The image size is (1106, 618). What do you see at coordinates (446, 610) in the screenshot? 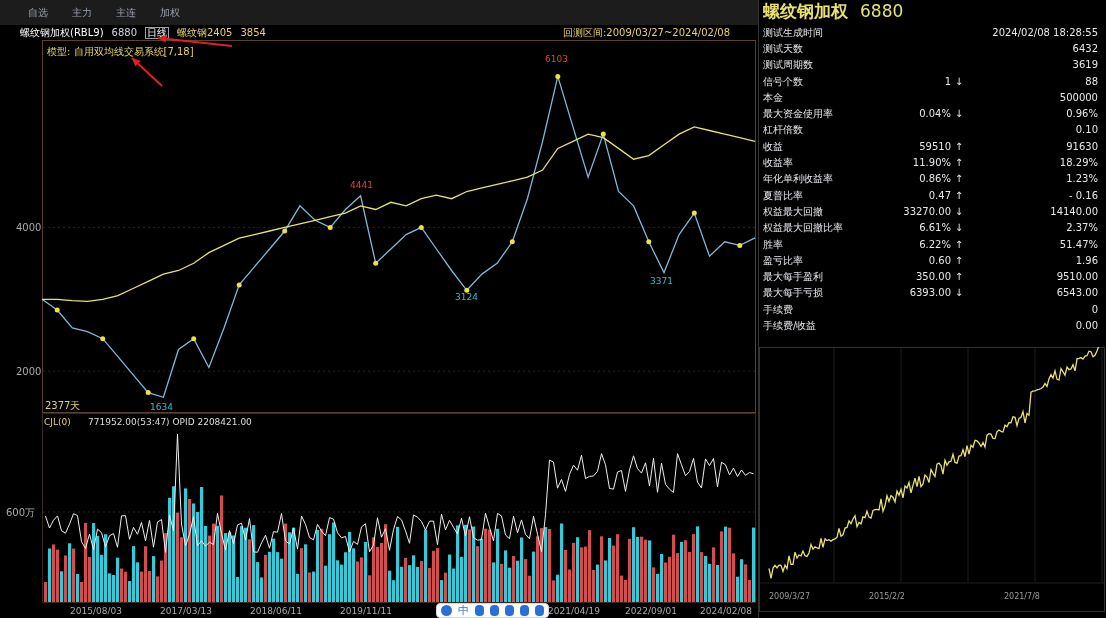
I see `logo-icon` at bounding box center [446, 610].